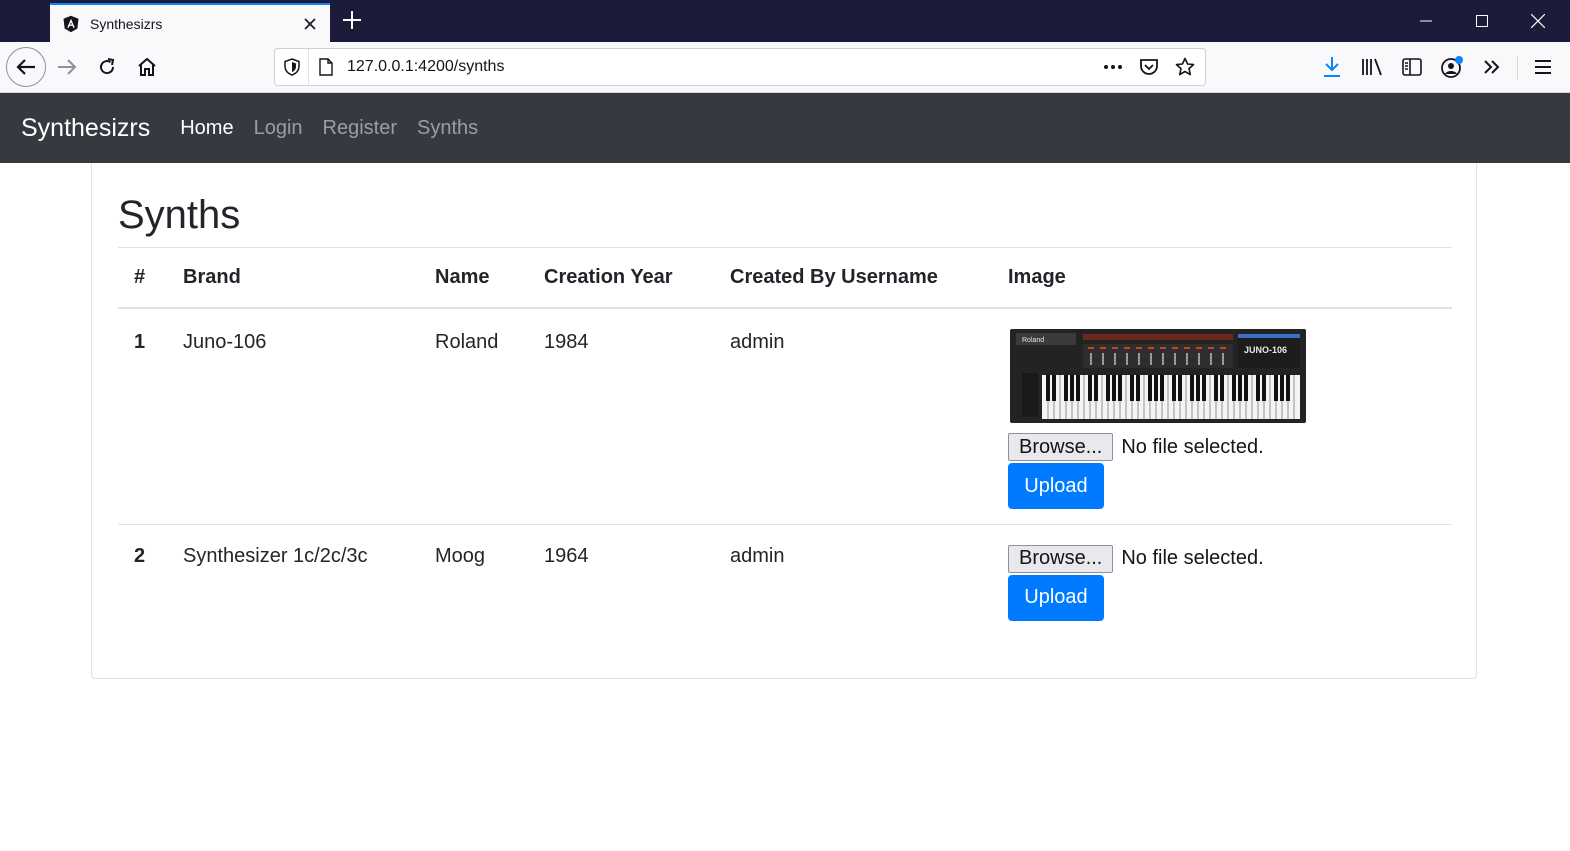 This screenshot has height=851, width=1570. I want to click on synth-brand-lettering: Roland, so click(1033, 340).